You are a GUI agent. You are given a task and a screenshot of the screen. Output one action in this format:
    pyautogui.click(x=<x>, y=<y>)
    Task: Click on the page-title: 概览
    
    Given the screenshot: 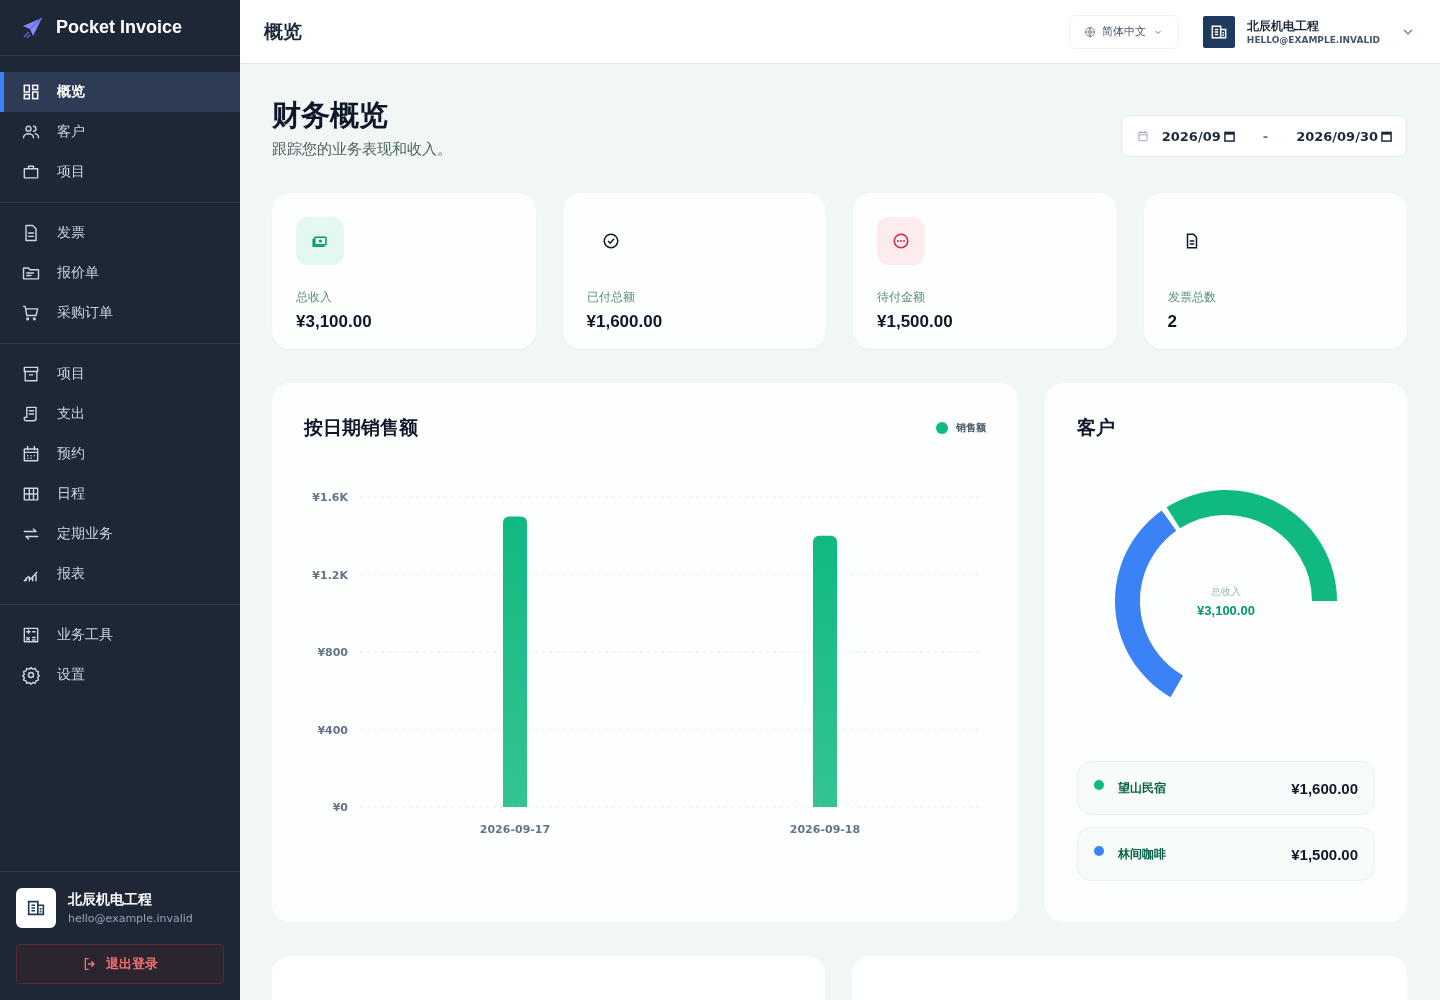 What is the action you would take?
    pyautogui.click(x=283, y=31)
    